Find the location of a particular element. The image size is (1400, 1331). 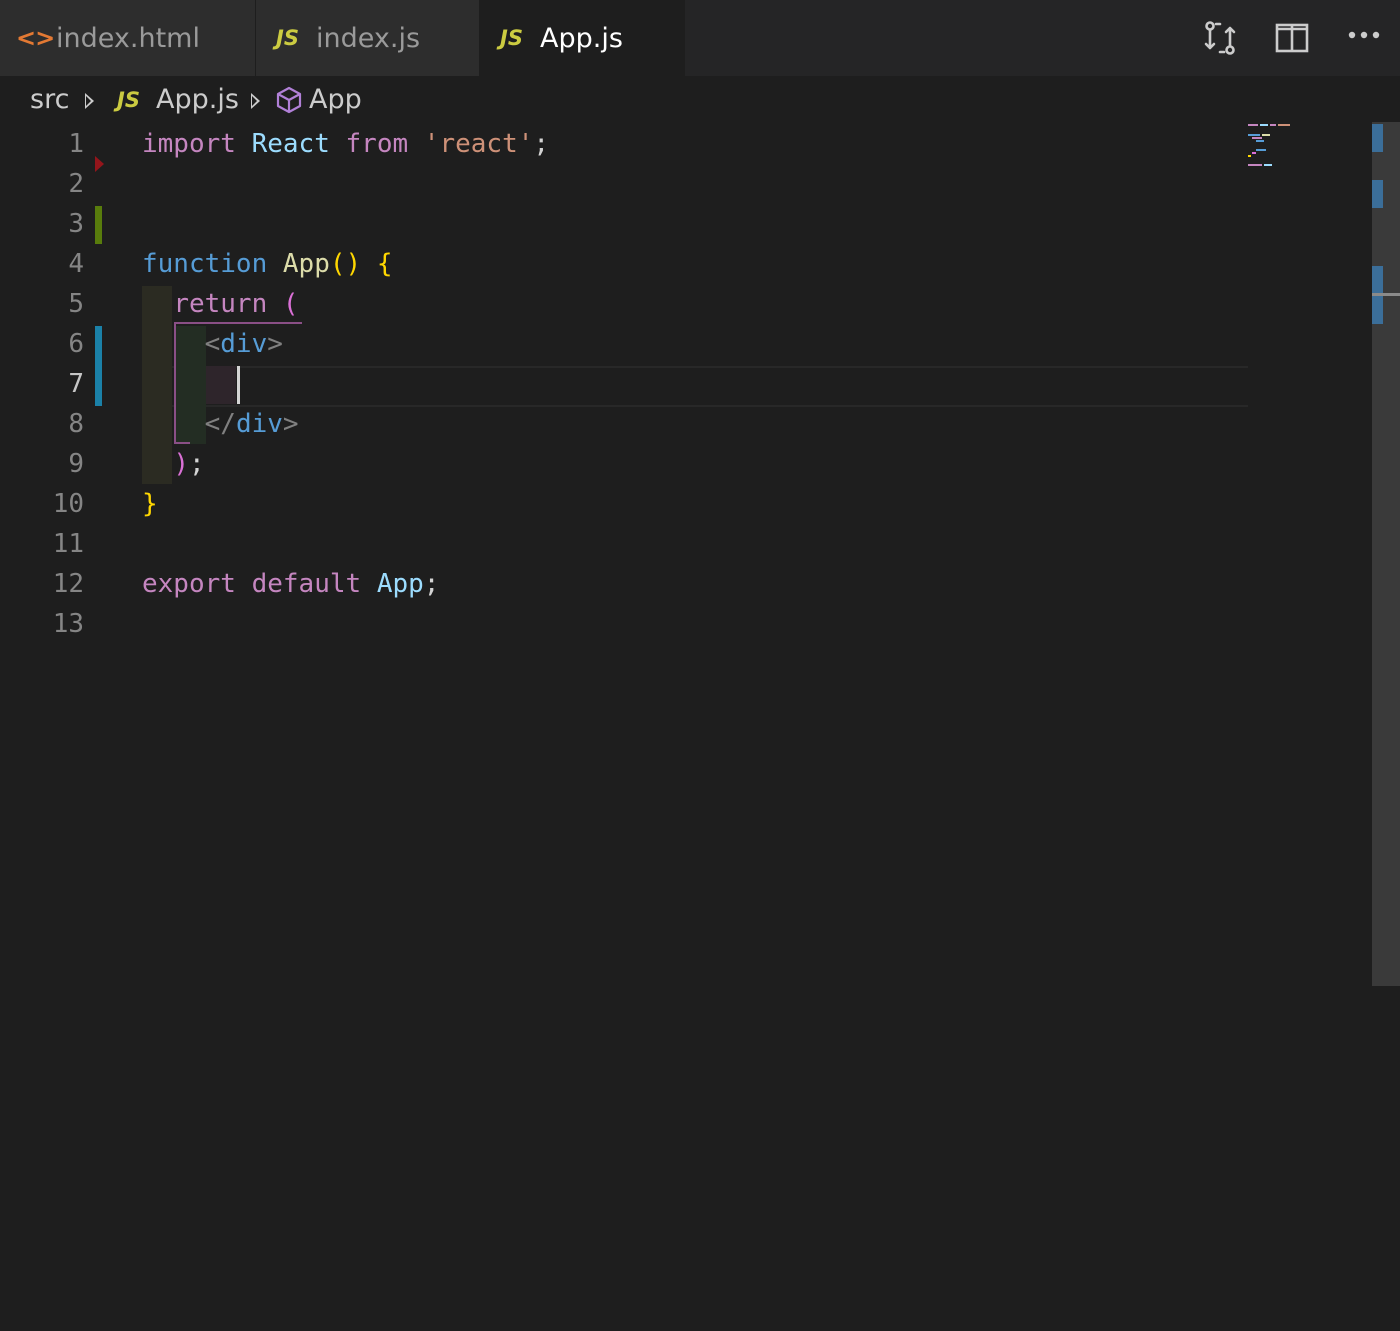

tab-label: App.js is located at coordinates (581, 38).